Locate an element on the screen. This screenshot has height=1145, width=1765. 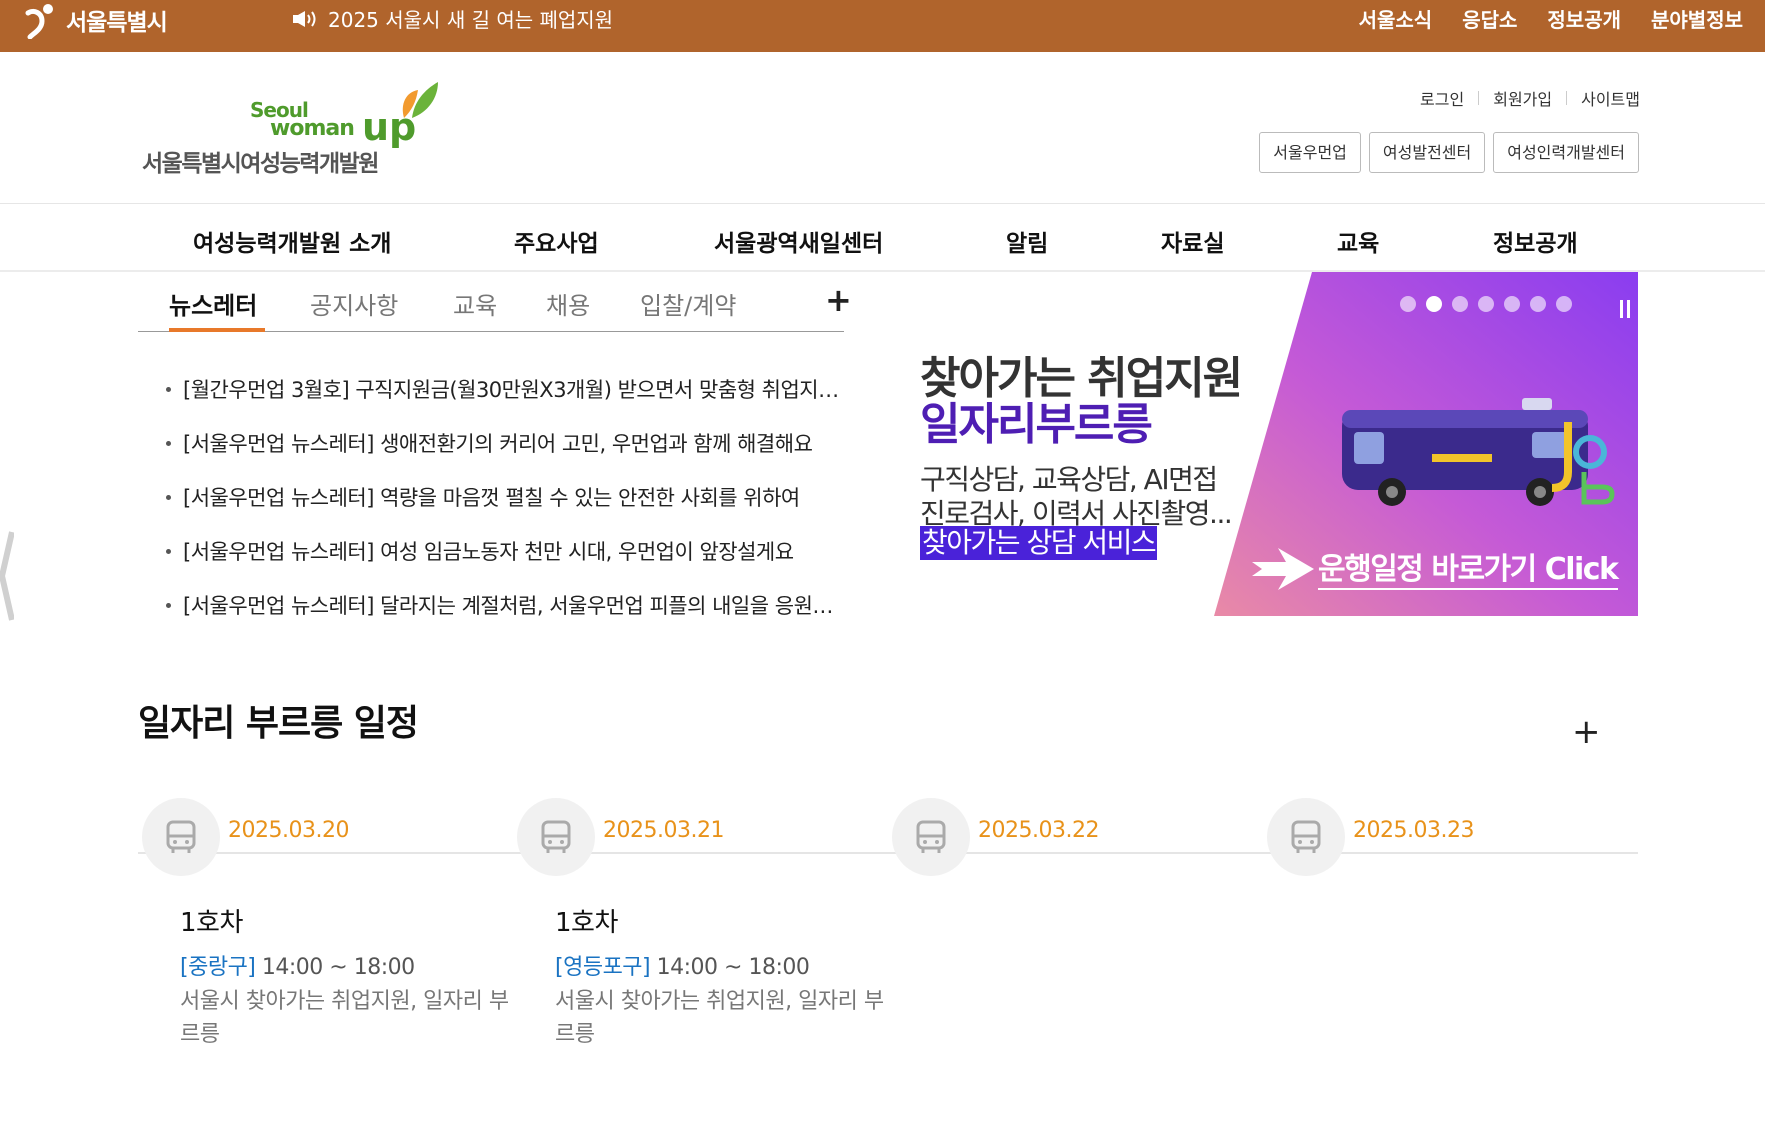
schedule-title: 일자리 부르릉 일정 is located at coordinates (278, 723).